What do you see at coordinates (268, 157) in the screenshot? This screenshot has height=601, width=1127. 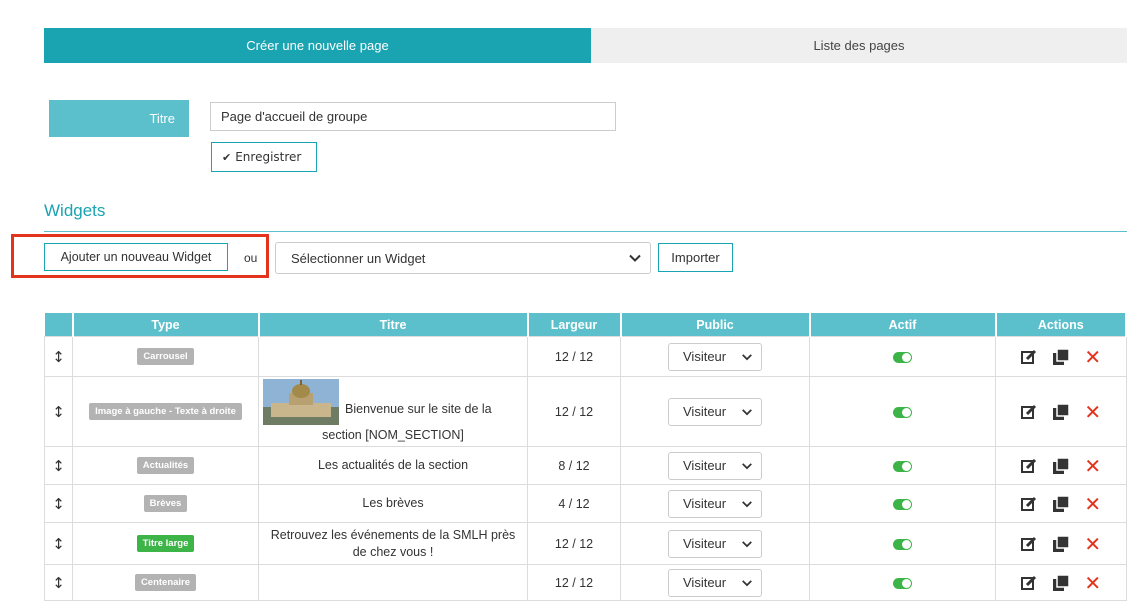 I see `save-button-label: Enregistrer` at bounding box center [268, 157].